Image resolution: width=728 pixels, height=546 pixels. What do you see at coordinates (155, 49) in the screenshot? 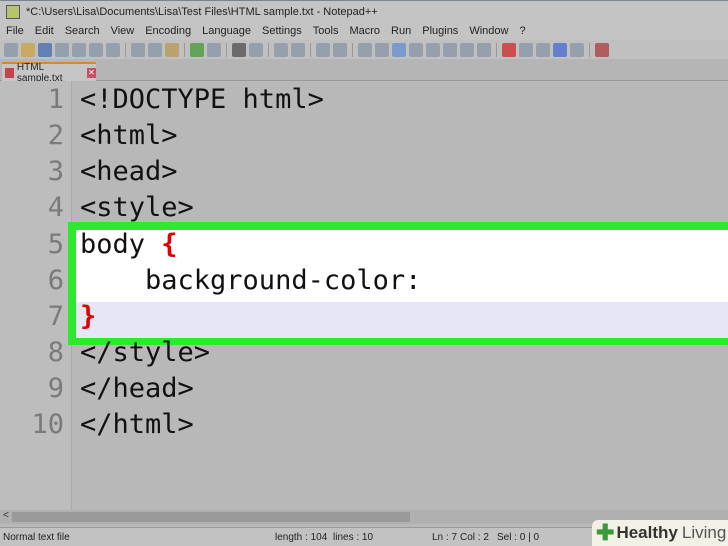
I see `copy-icon` at bounding box center [155, 49].